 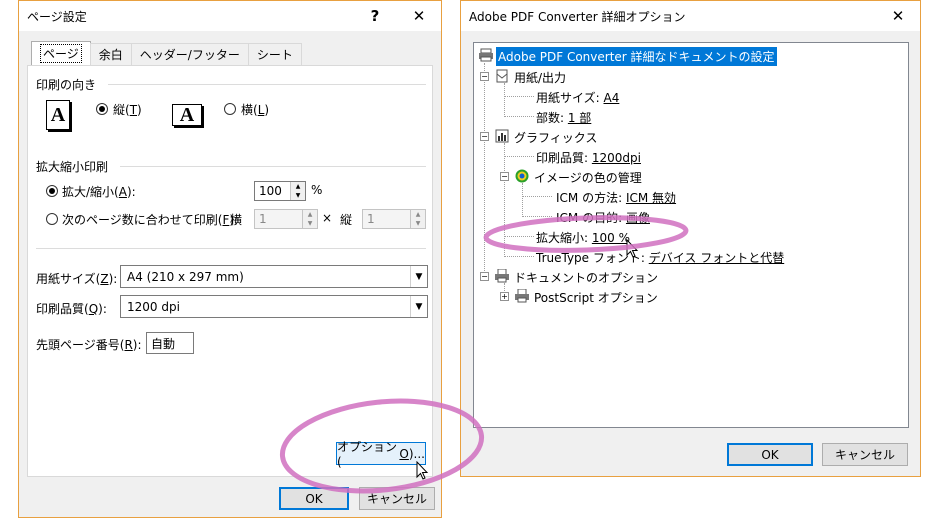 I want to click on pages-wide-value: 1, so click(x=263, y=219).